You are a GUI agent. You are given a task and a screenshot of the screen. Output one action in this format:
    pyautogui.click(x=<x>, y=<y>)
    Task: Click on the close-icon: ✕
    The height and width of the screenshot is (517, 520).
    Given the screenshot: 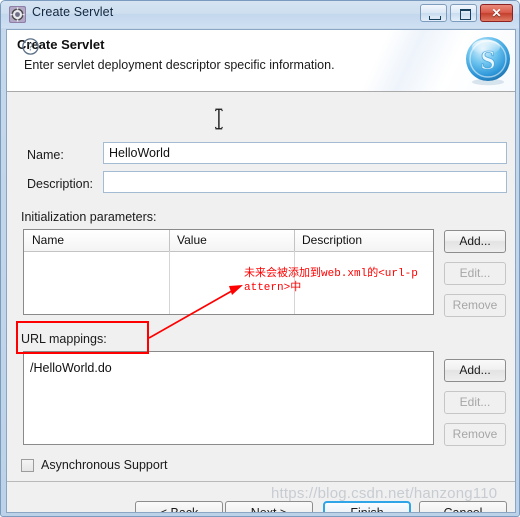 What is the action you would take?
    pyautogui.click(x=496, y=13)
    